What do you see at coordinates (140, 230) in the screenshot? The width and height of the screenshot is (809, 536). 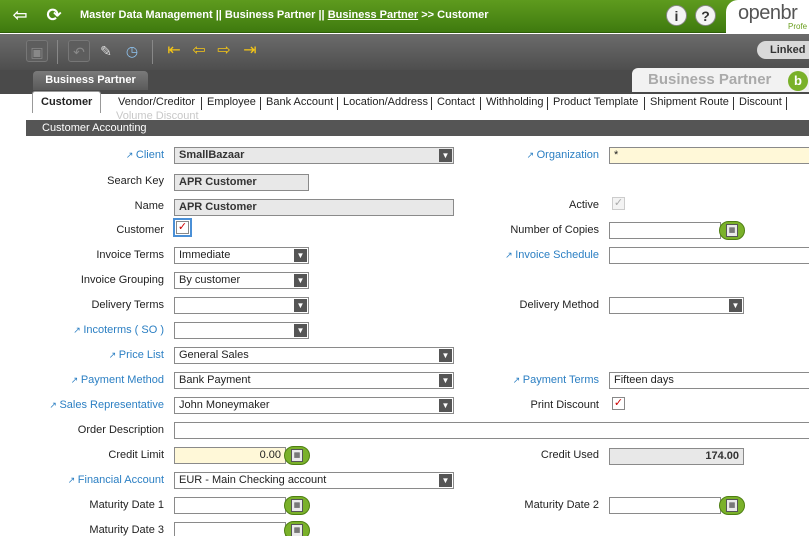 I see `customer-label: Customer` at bounding box center [140, 230].